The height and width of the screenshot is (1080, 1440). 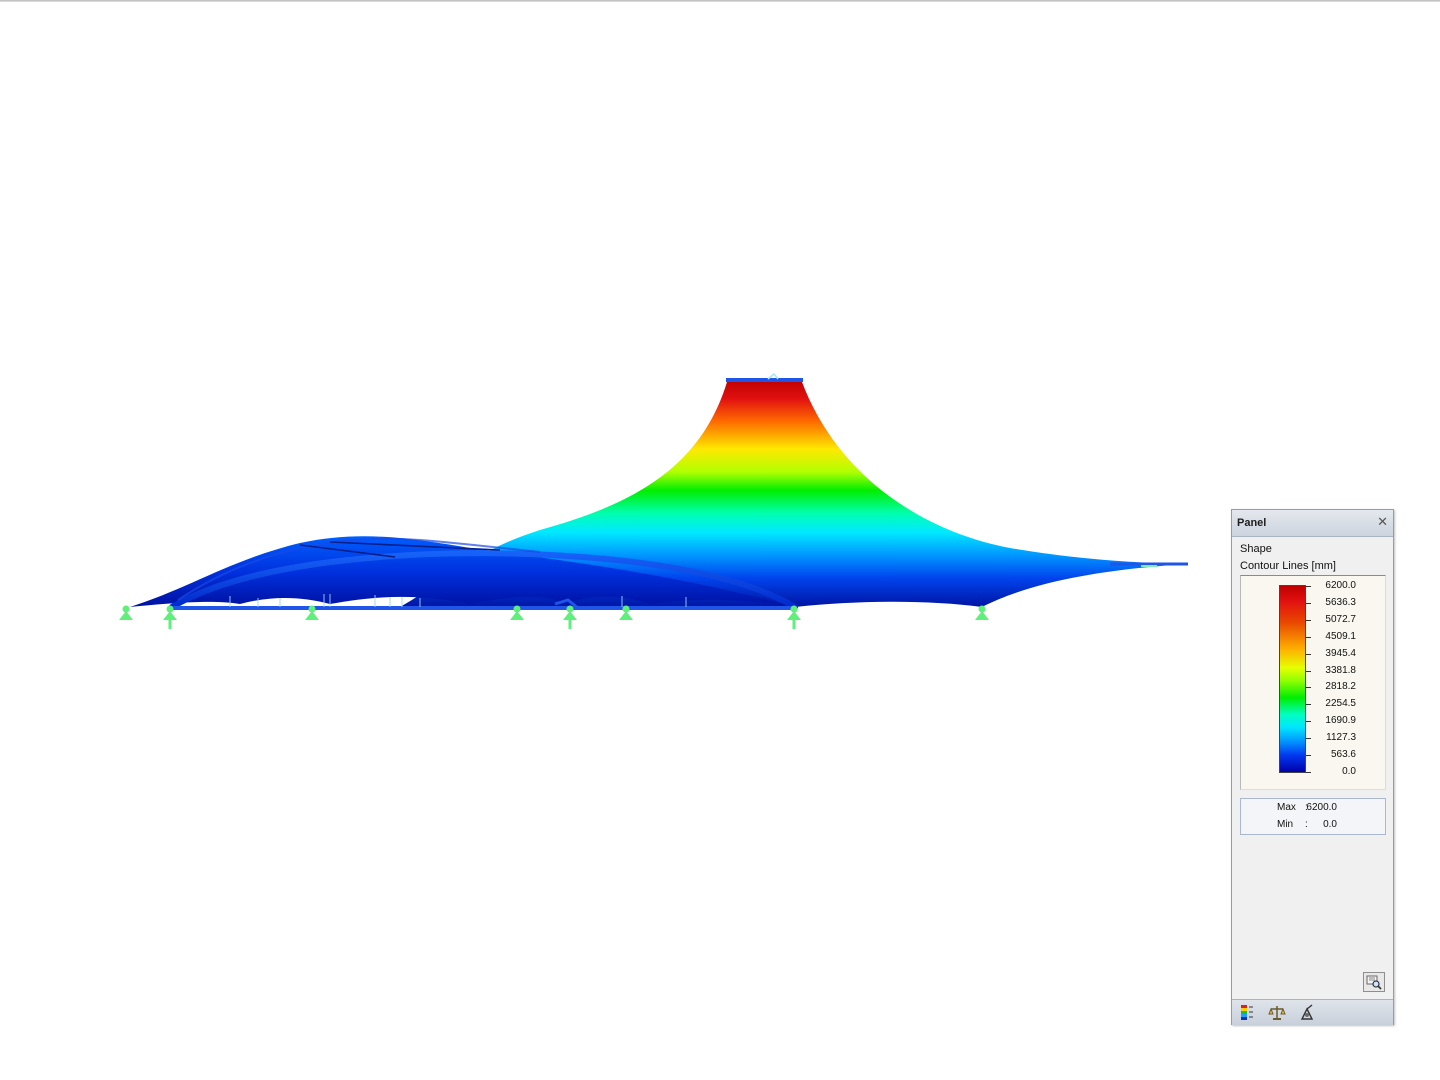 I want to click on min-label: Min, so click(x=1285, y=824).